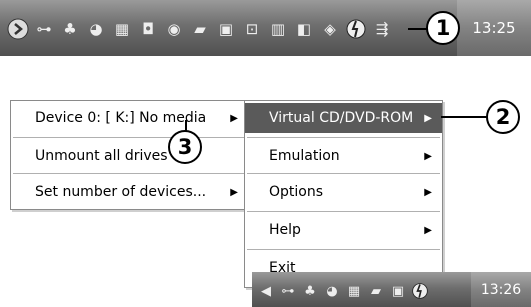 Image resolution: width=531 pixels, height=307 pixels. What do you see at coordinates (285, 230) in the screenshot?
I see `menu-item-label: Help` at bounding box center [285, 230].